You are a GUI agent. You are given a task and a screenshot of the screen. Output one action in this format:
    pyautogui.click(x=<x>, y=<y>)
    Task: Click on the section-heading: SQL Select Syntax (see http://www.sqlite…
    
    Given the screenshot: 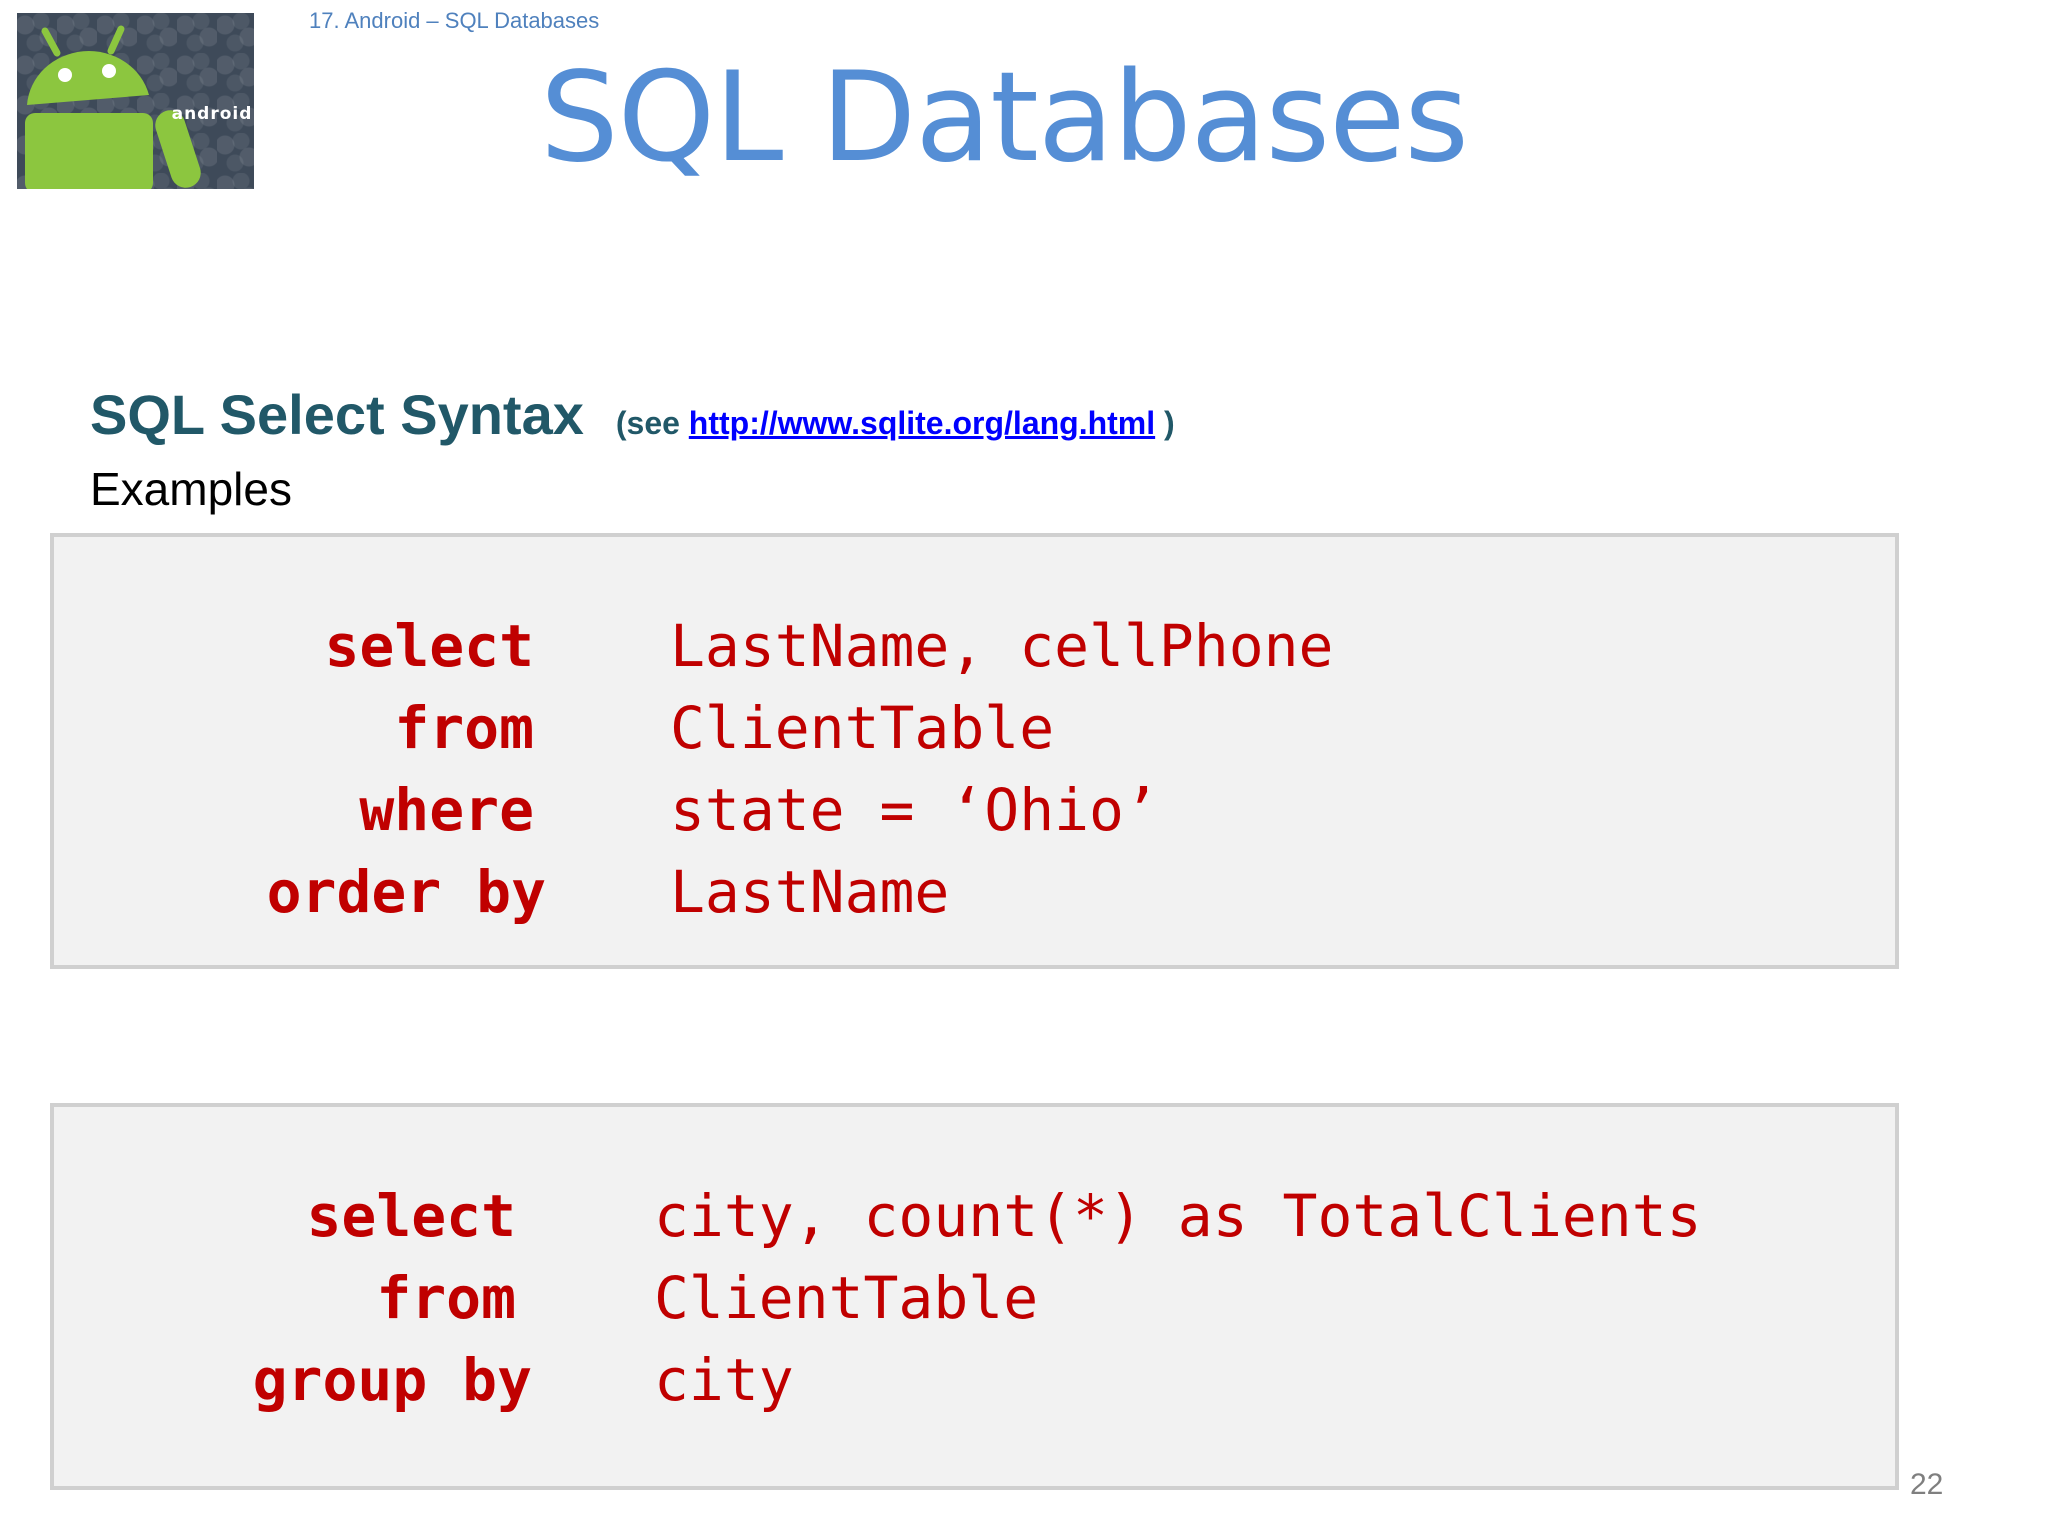 What is the action you would take?
    pyautogui.click(x=632, y=414)
    